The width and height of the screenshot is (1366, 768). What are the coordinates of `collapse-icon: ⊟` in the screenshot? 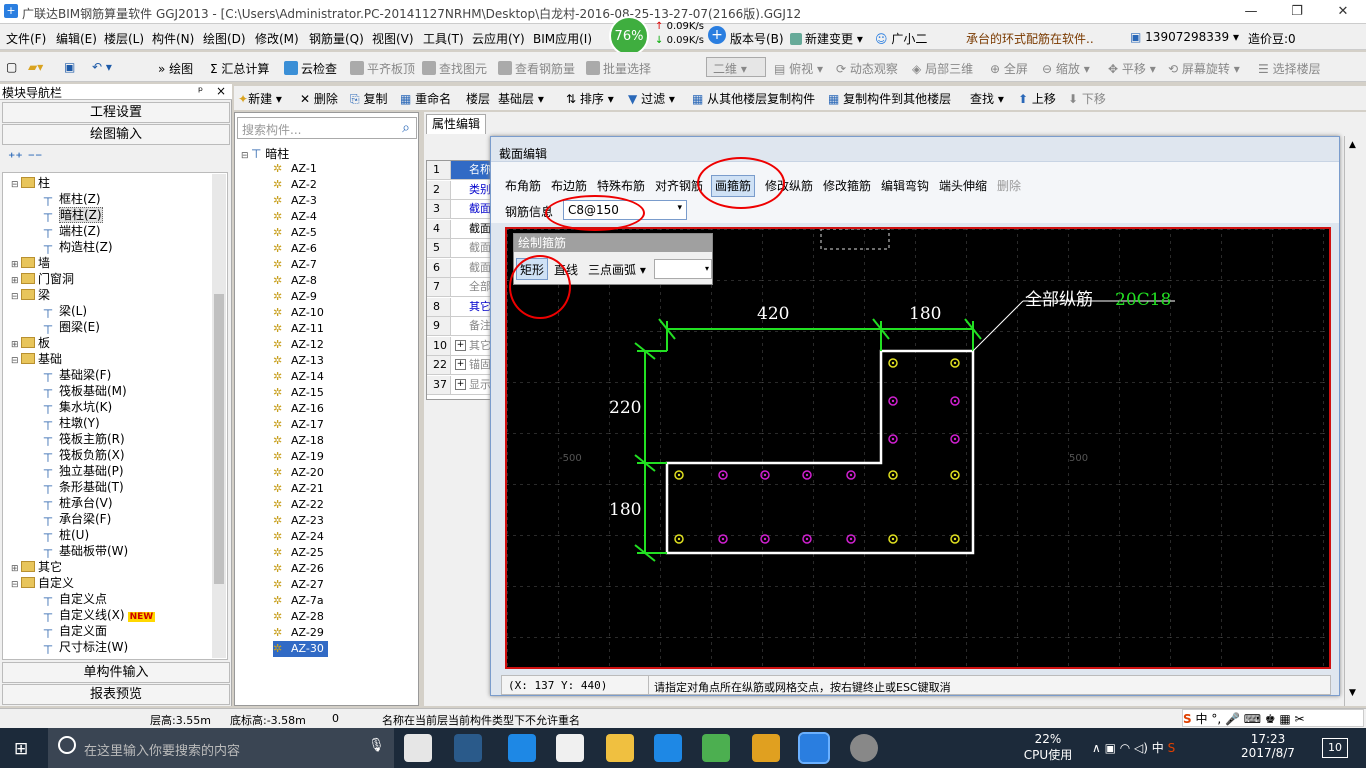 It's located at (246, 156).